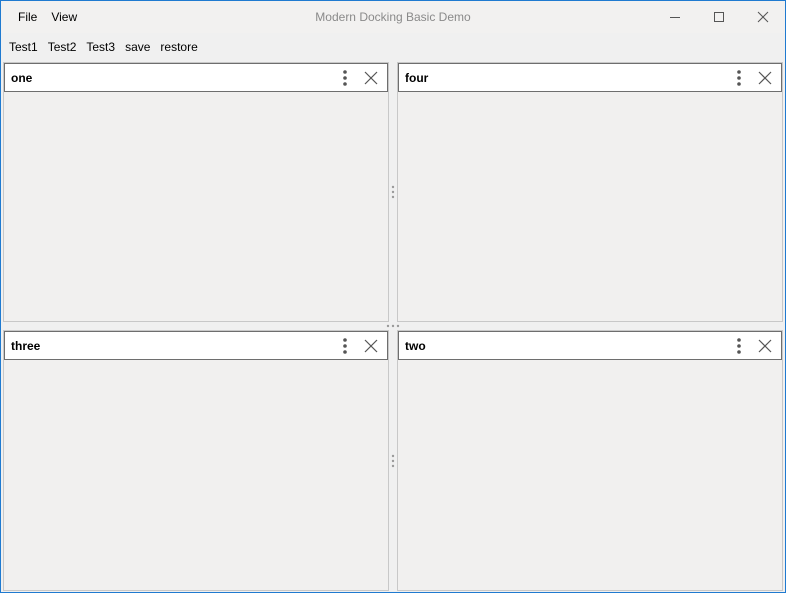  I want to click on panel-header: three, so click(196, 345).